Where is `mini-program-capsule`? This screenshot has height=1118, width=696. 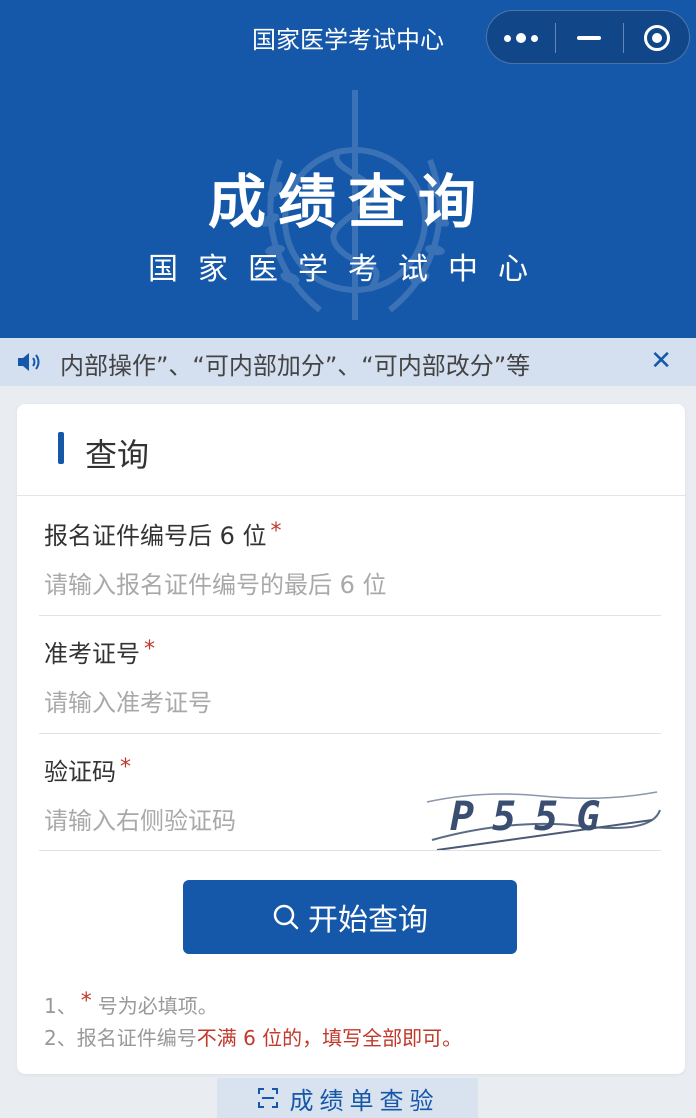
mini-program-capsule is located at coordinates (588, 37).